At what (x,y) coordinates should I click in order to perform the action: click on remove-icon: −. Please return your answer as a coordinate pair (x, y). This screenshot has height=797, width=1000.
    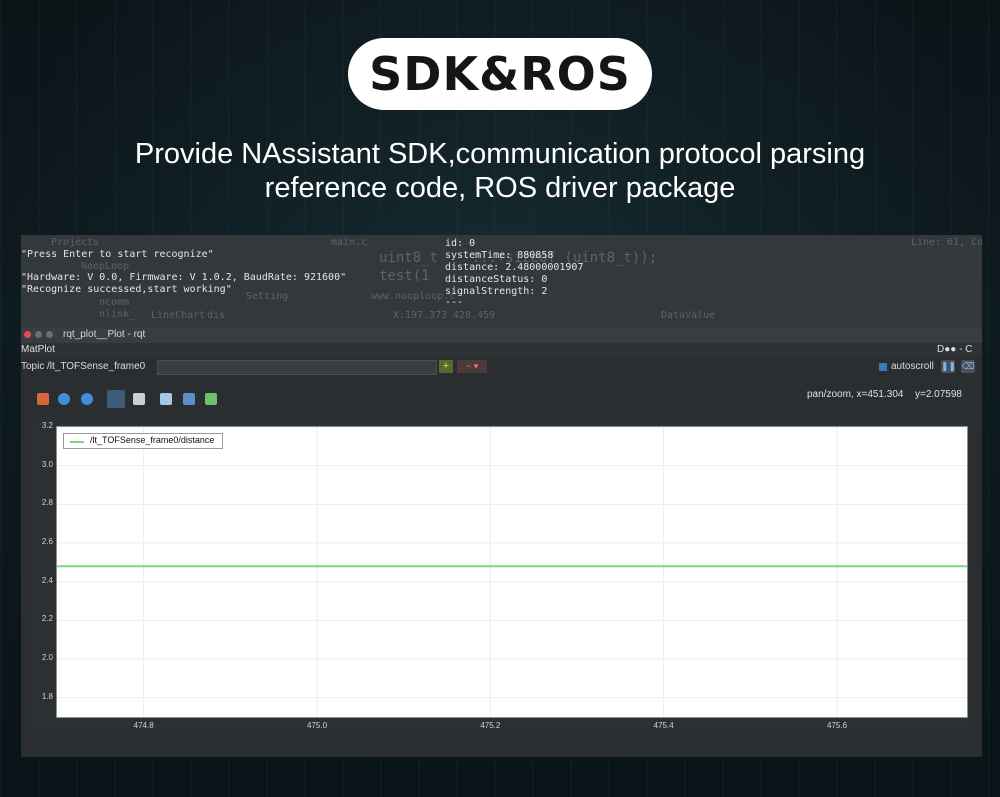
    Looking at the image, I should click on (468, 366).